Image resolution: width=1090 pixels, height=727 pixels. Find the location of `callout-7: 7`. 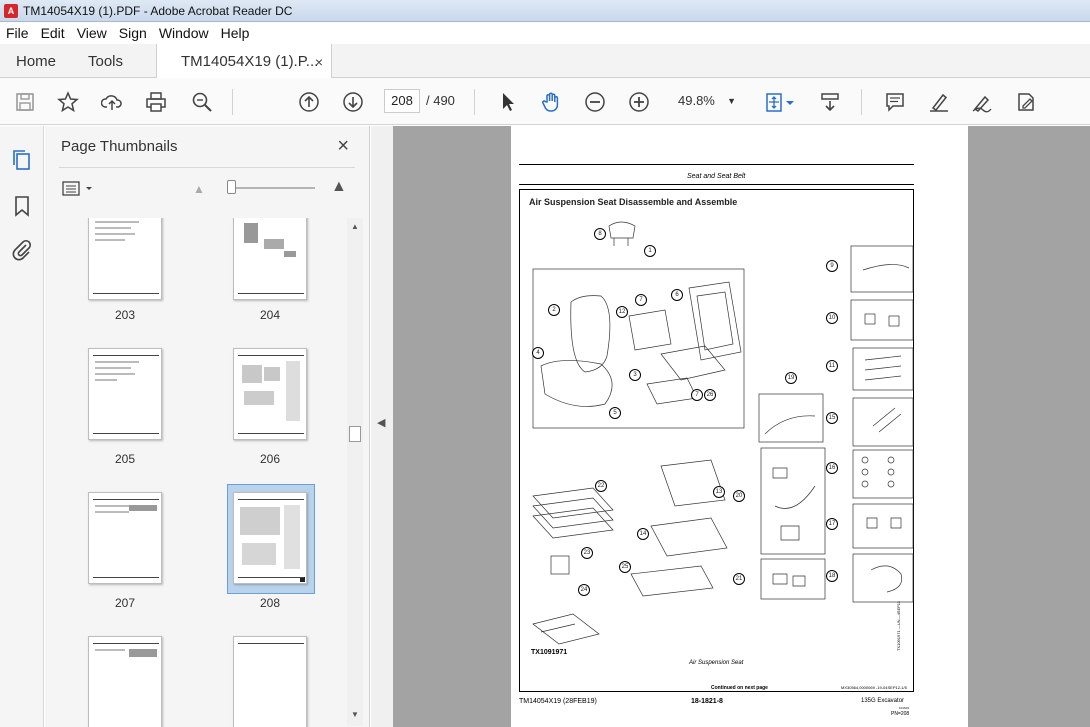

callout-7: 7 is located at coordinates (641, 300).